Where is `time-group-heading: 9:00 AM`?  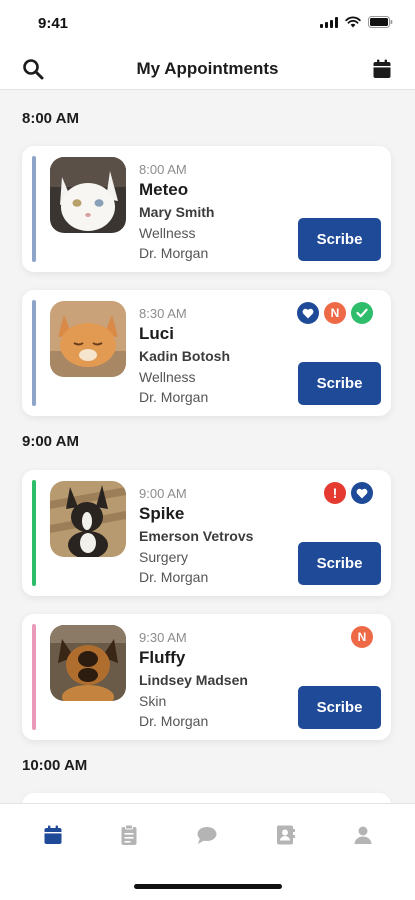 time-group-heading: 9:00 AM is located at coordinates (50, 441).